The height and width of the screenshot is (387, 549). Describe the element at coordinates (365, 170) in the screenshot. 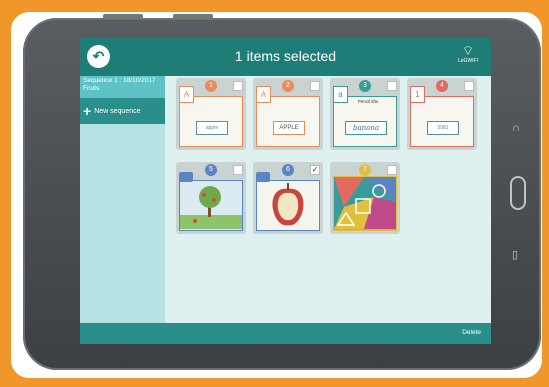

I see `tile-number: 7` at that location.